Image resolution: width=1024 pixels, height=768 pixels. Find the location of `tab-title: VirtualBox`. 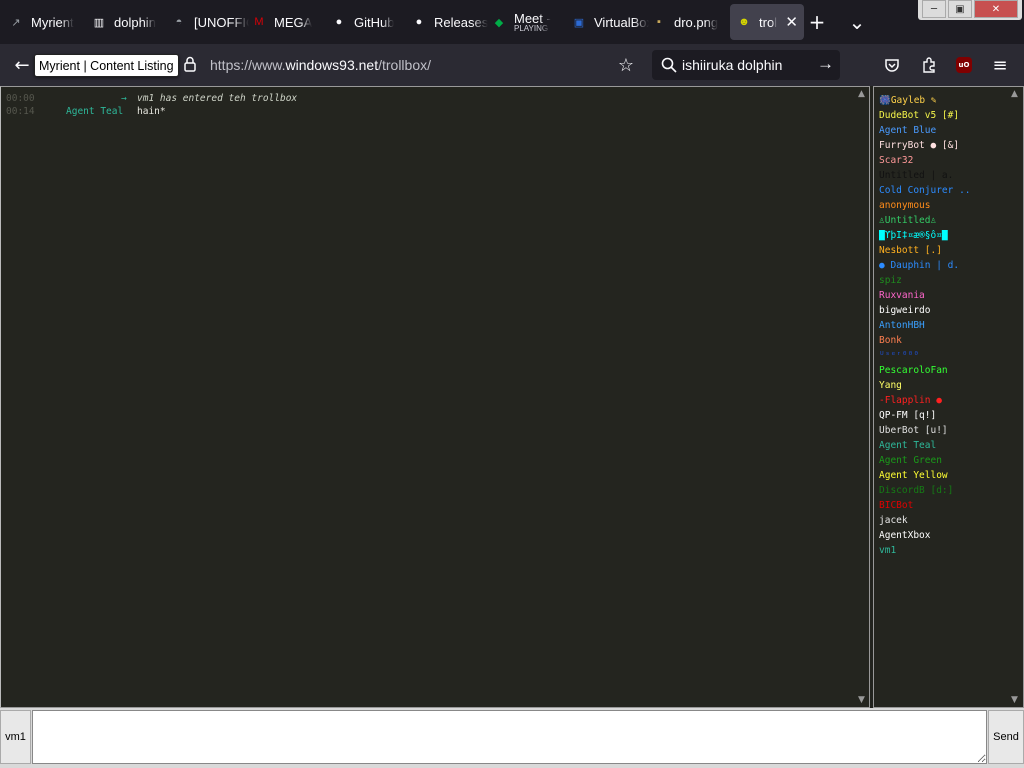

tab-title: VirtualBox is located at coordinates (621, 22).